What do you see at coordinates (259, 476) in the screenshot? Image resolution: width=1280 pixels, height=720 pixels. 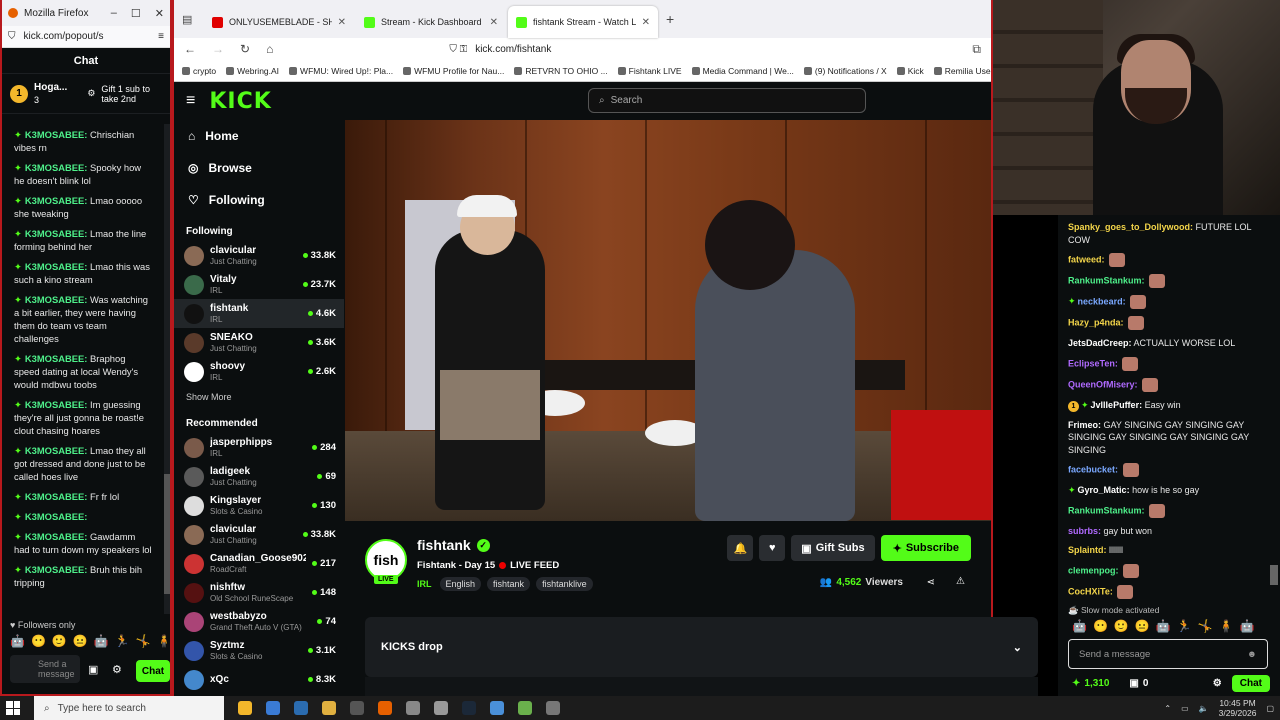 I see `channel-item: ladigeek Just Chatting 69` at bounding box center [259, 476].